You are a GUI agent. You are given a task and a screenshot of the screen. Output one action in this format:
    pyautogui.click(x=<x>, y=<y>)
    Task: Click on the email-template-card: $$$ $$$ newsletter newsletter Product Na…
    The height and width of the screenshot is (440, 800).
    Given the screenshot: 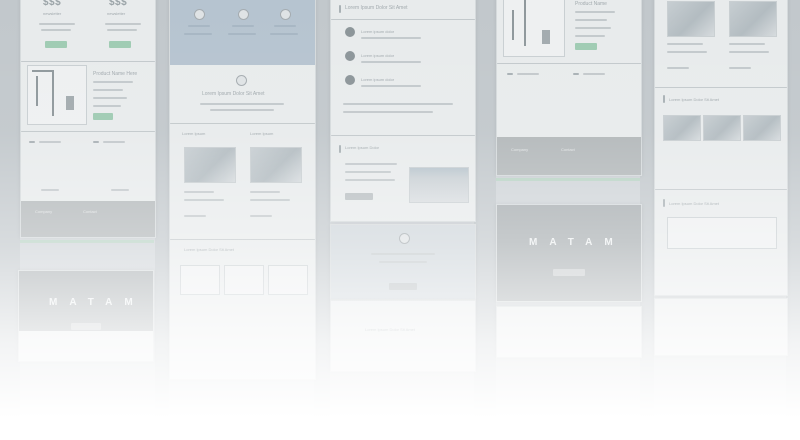 What is the action you would take?
    pyautogui.click(x=88, y=119)
    